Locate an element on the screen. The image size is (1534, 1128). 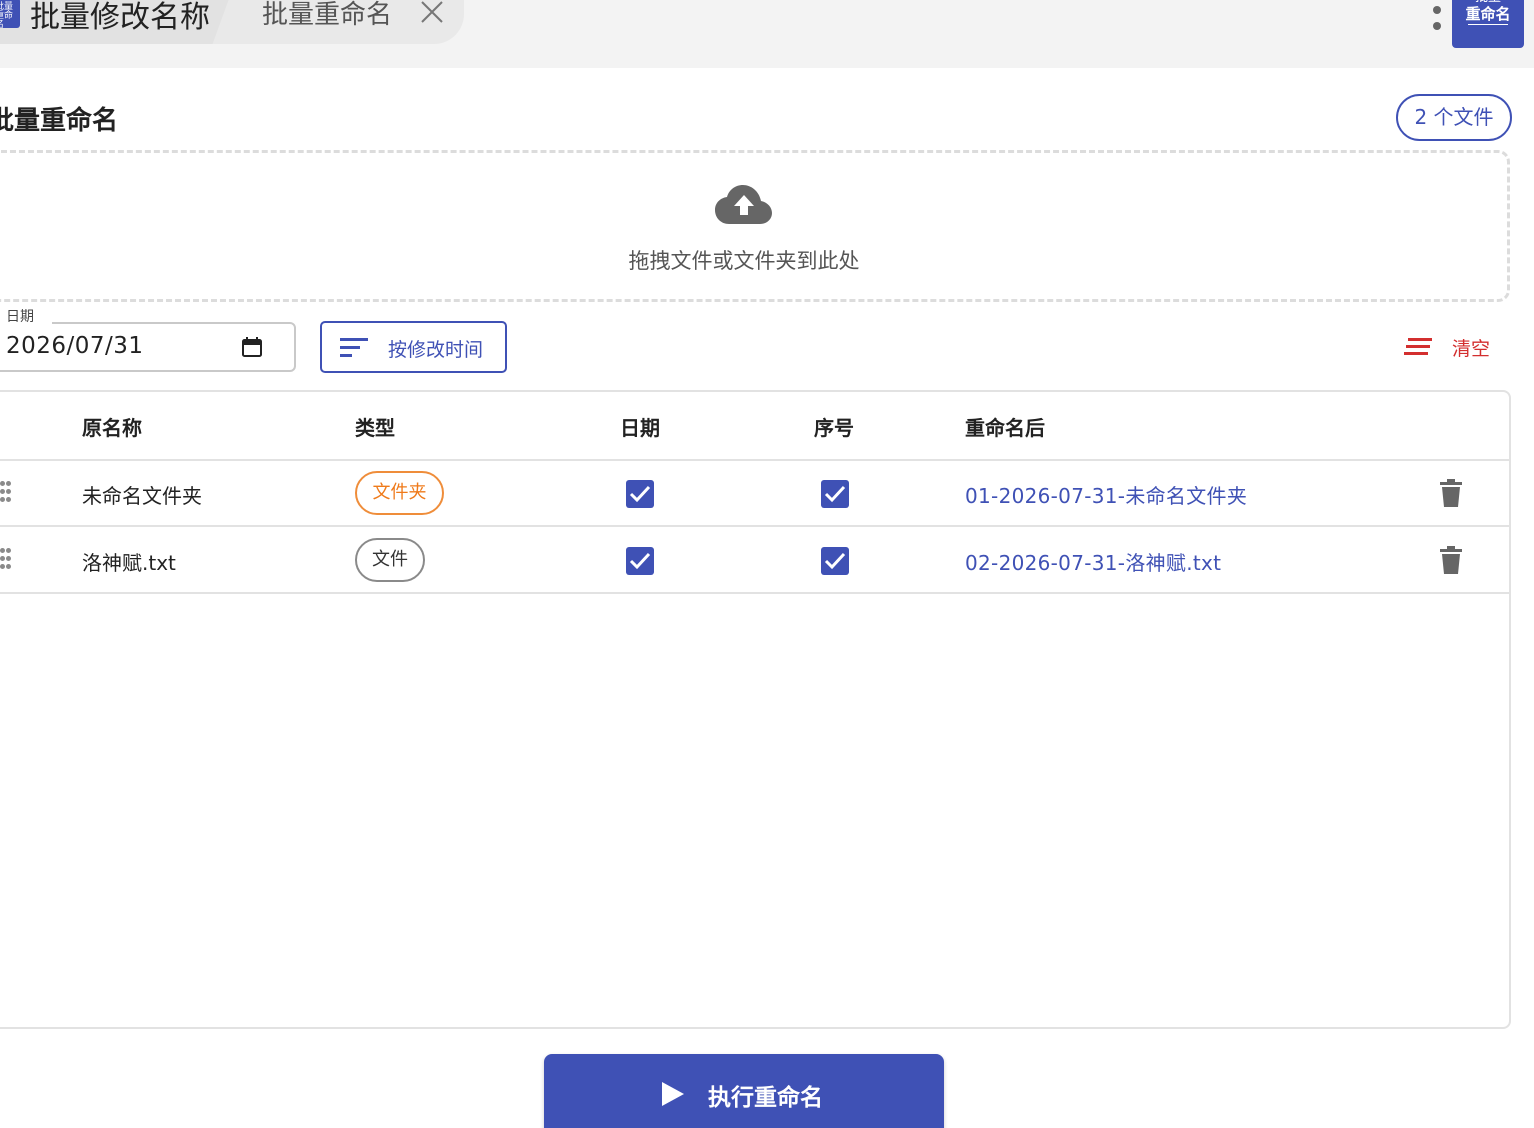
app-logo: 批量 重命名 is located at coordinates (1488, 24).